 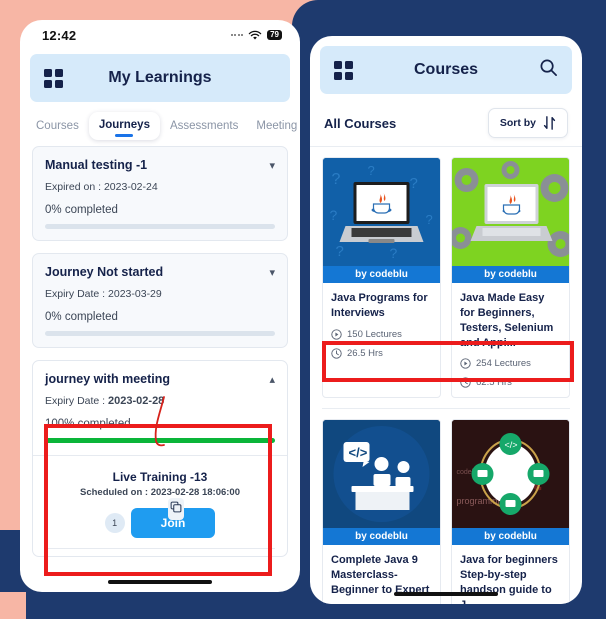 I want to click on tab-assessments: Assessments, so click(x=204, y=126).